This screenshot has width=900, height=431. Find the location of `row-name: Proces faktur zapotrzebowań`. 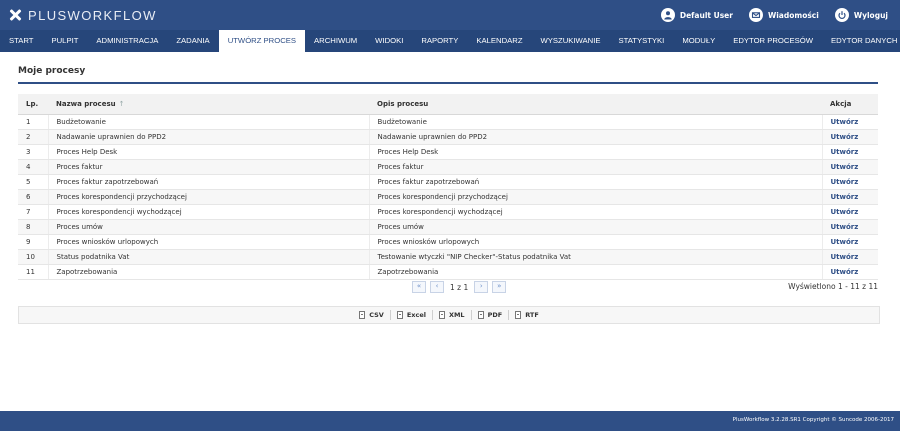

row-name: Proces faktur zapotrzebowań is located at coordinates (209, 182).